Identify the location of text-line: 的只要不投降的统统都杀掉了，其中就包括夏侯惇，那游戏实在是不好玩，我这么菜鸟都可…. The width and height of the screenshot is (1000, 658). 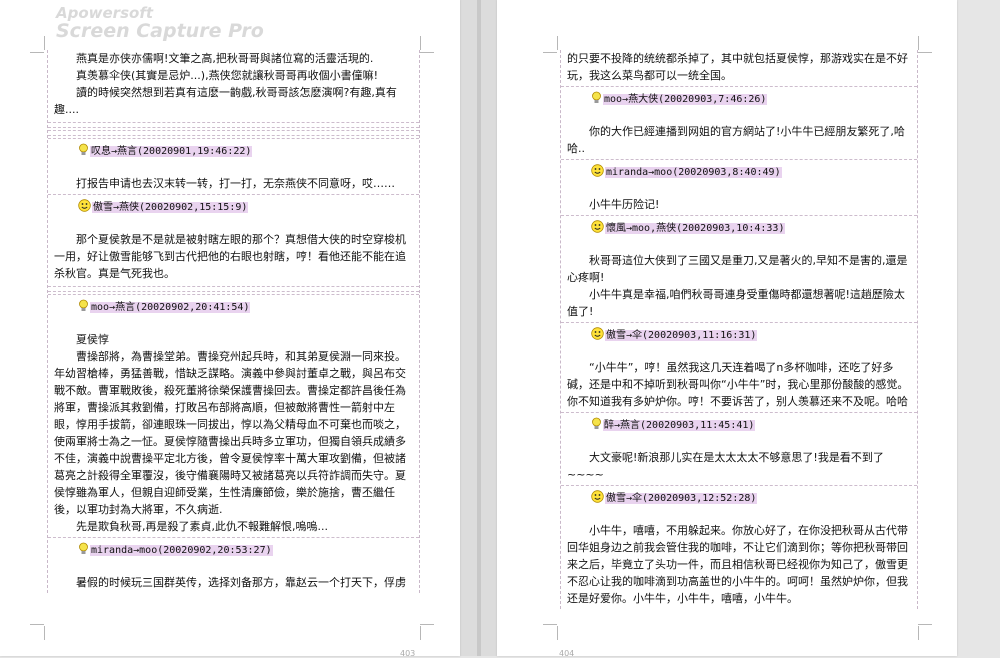
(737, 67).